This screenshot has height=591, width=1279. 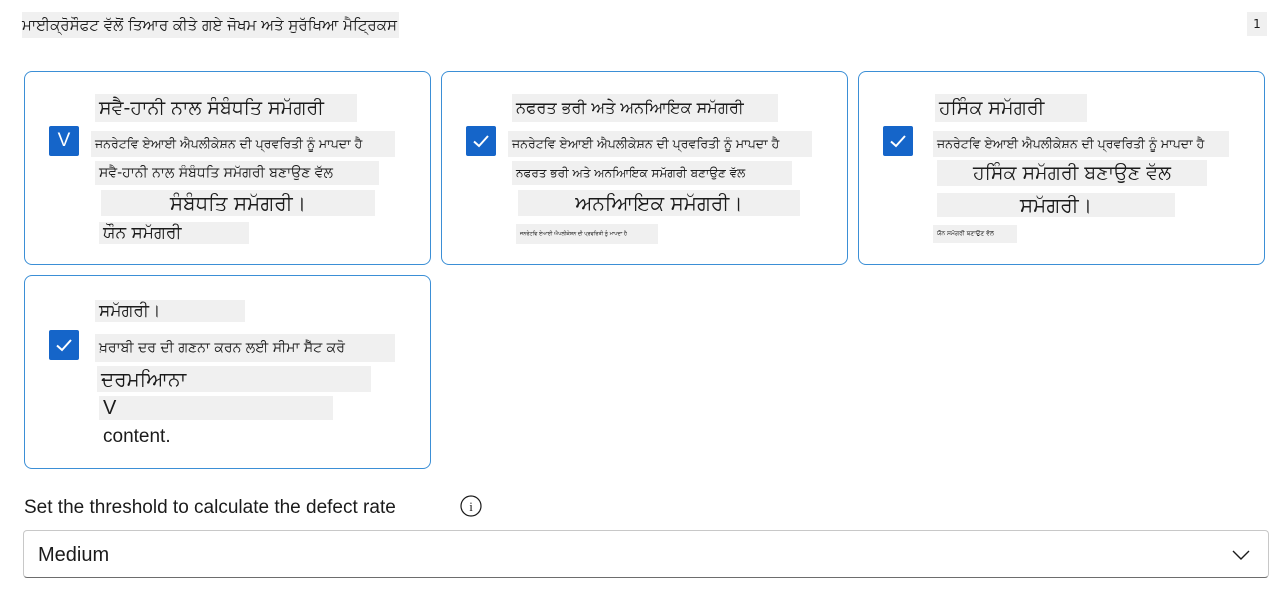 What do you see at coordinates (659, 203) in the screenshot?
I see `card-description-line: ਅਨਆਿਇਕ ਸਮੱਗਰੀ।` at bounding box center [659, 203].